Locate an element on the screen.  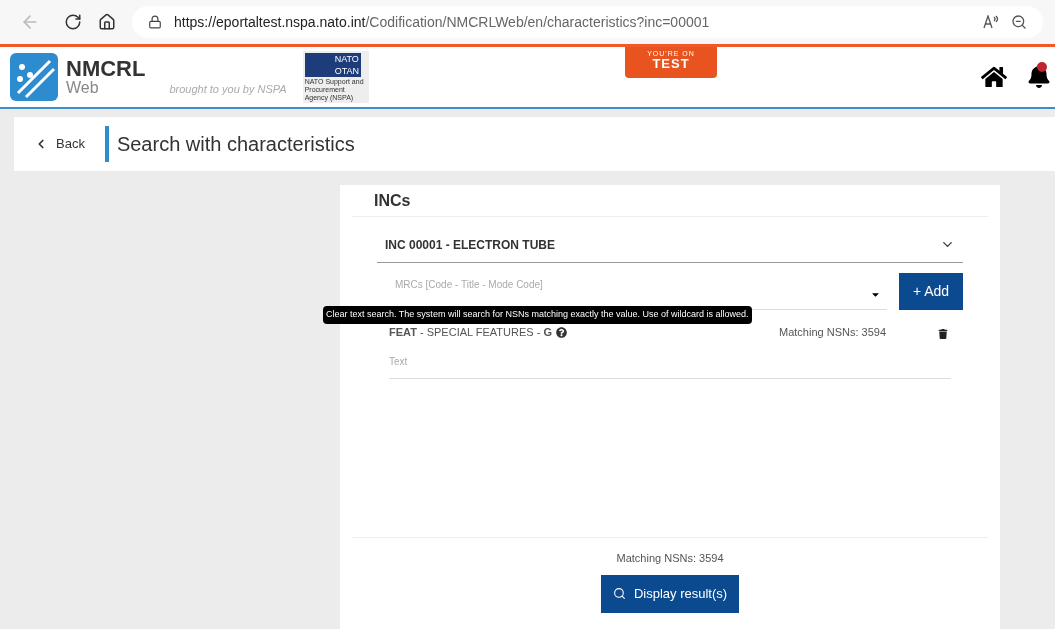
read-aloud-icon is located at coordinates (991, 22).